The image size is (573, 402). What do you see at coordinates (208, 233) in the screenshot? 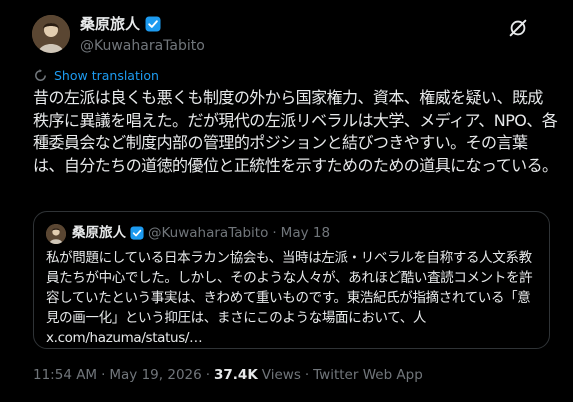
I see `quoted-author-handle: @KuwaharaTabito` at bounding box center [208, 233].